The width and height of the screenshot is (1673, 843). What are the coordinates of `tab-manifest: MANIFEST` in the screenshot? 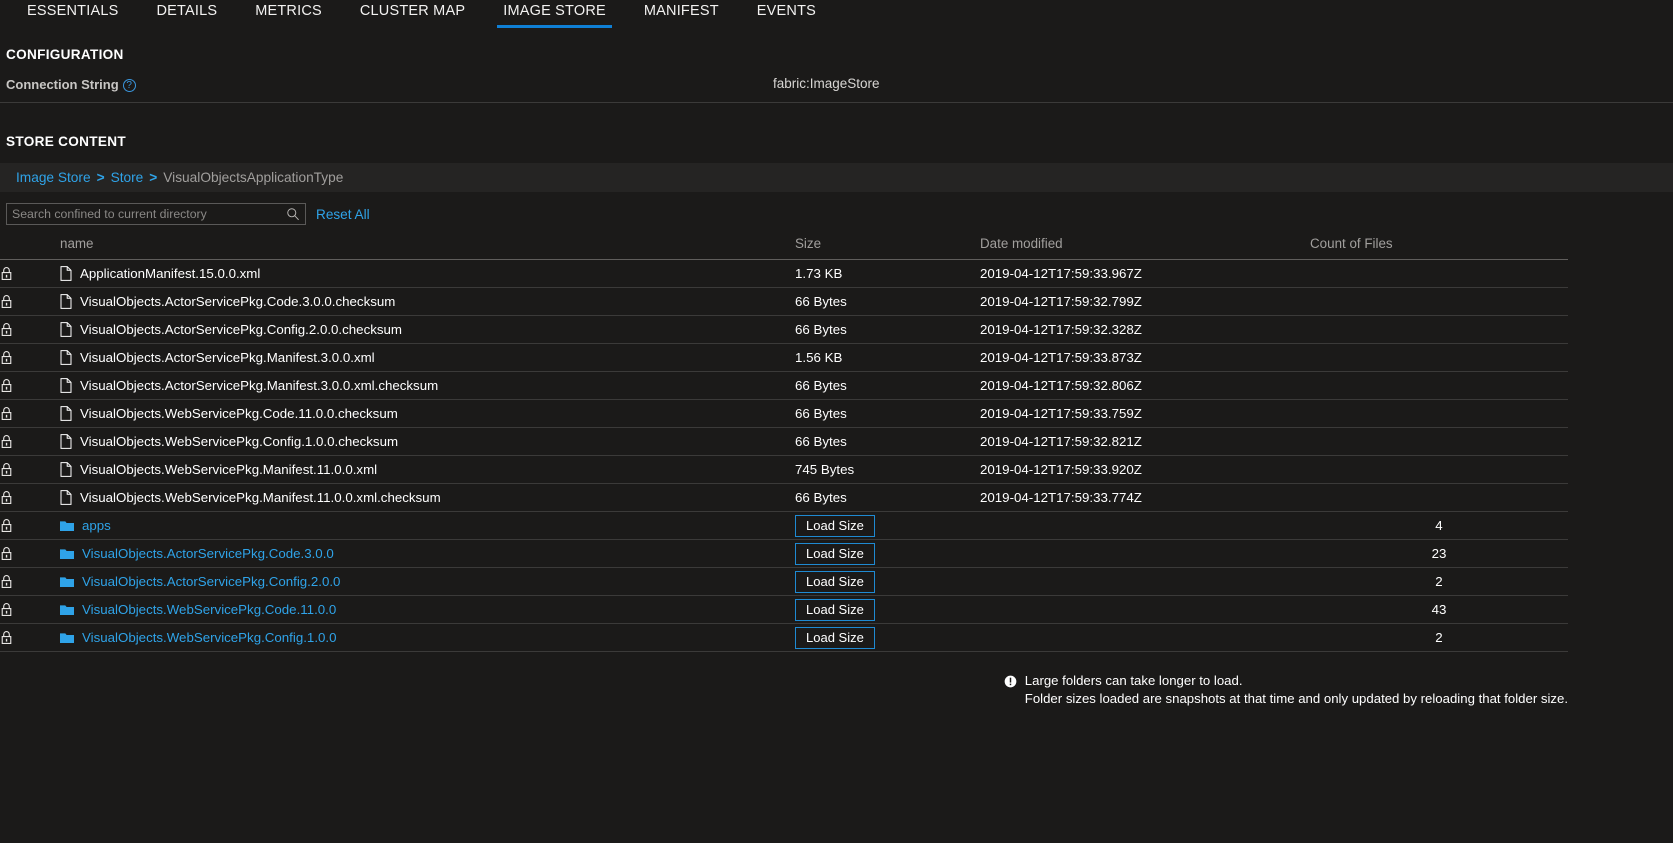 It's located at (681, 14).